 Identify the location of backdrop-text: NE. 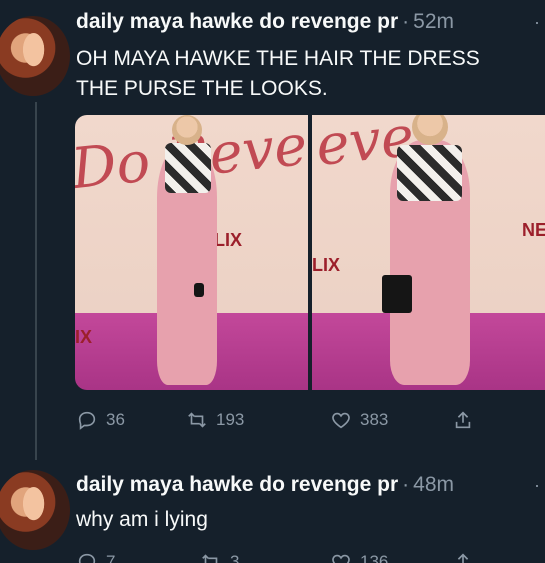
(533, 230).